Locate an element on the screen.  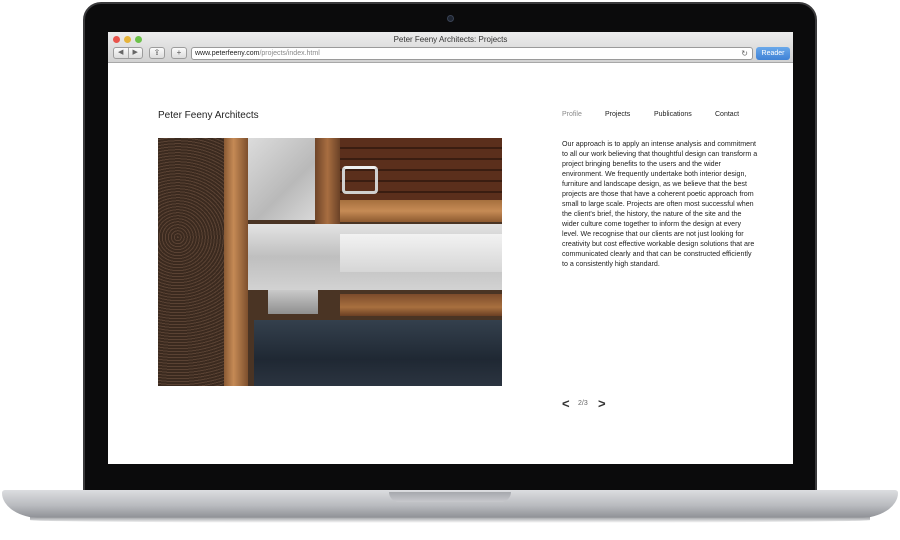
site-title: Peter Feeny Architects is located at coordinates (208, 115).